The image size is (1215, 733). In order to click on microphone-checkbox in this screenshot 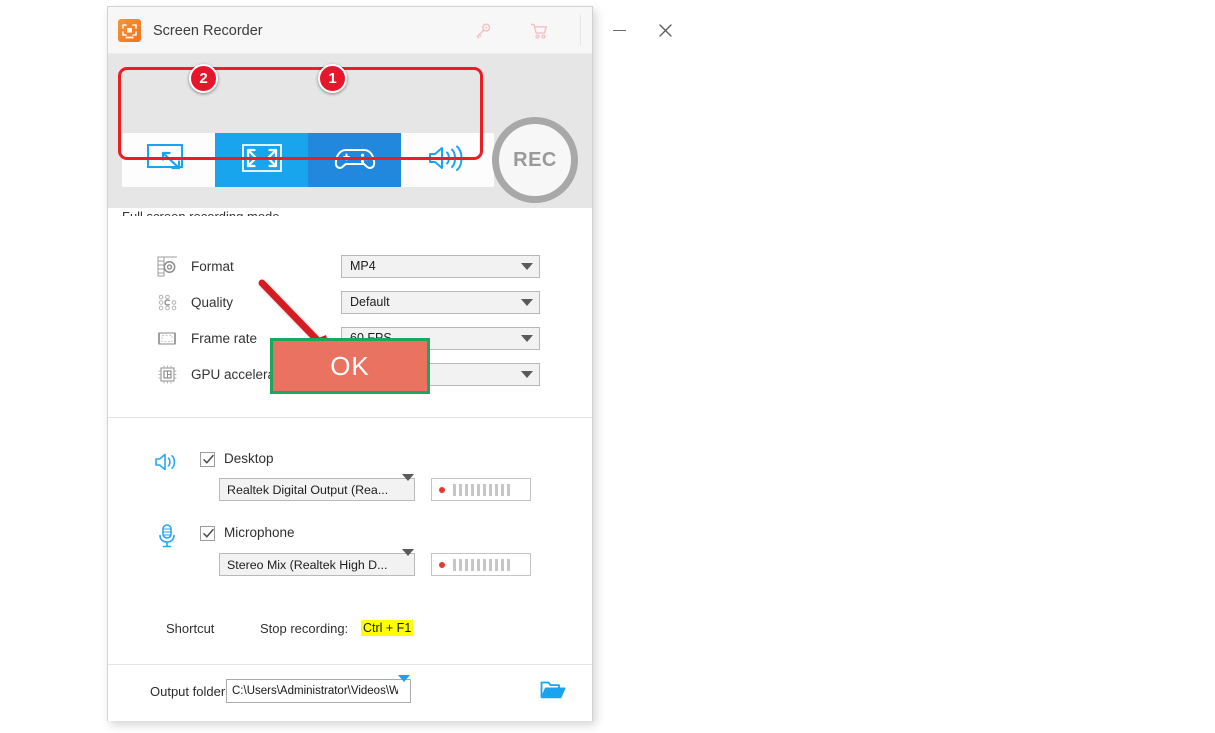, I will do `click(207, 533)`.